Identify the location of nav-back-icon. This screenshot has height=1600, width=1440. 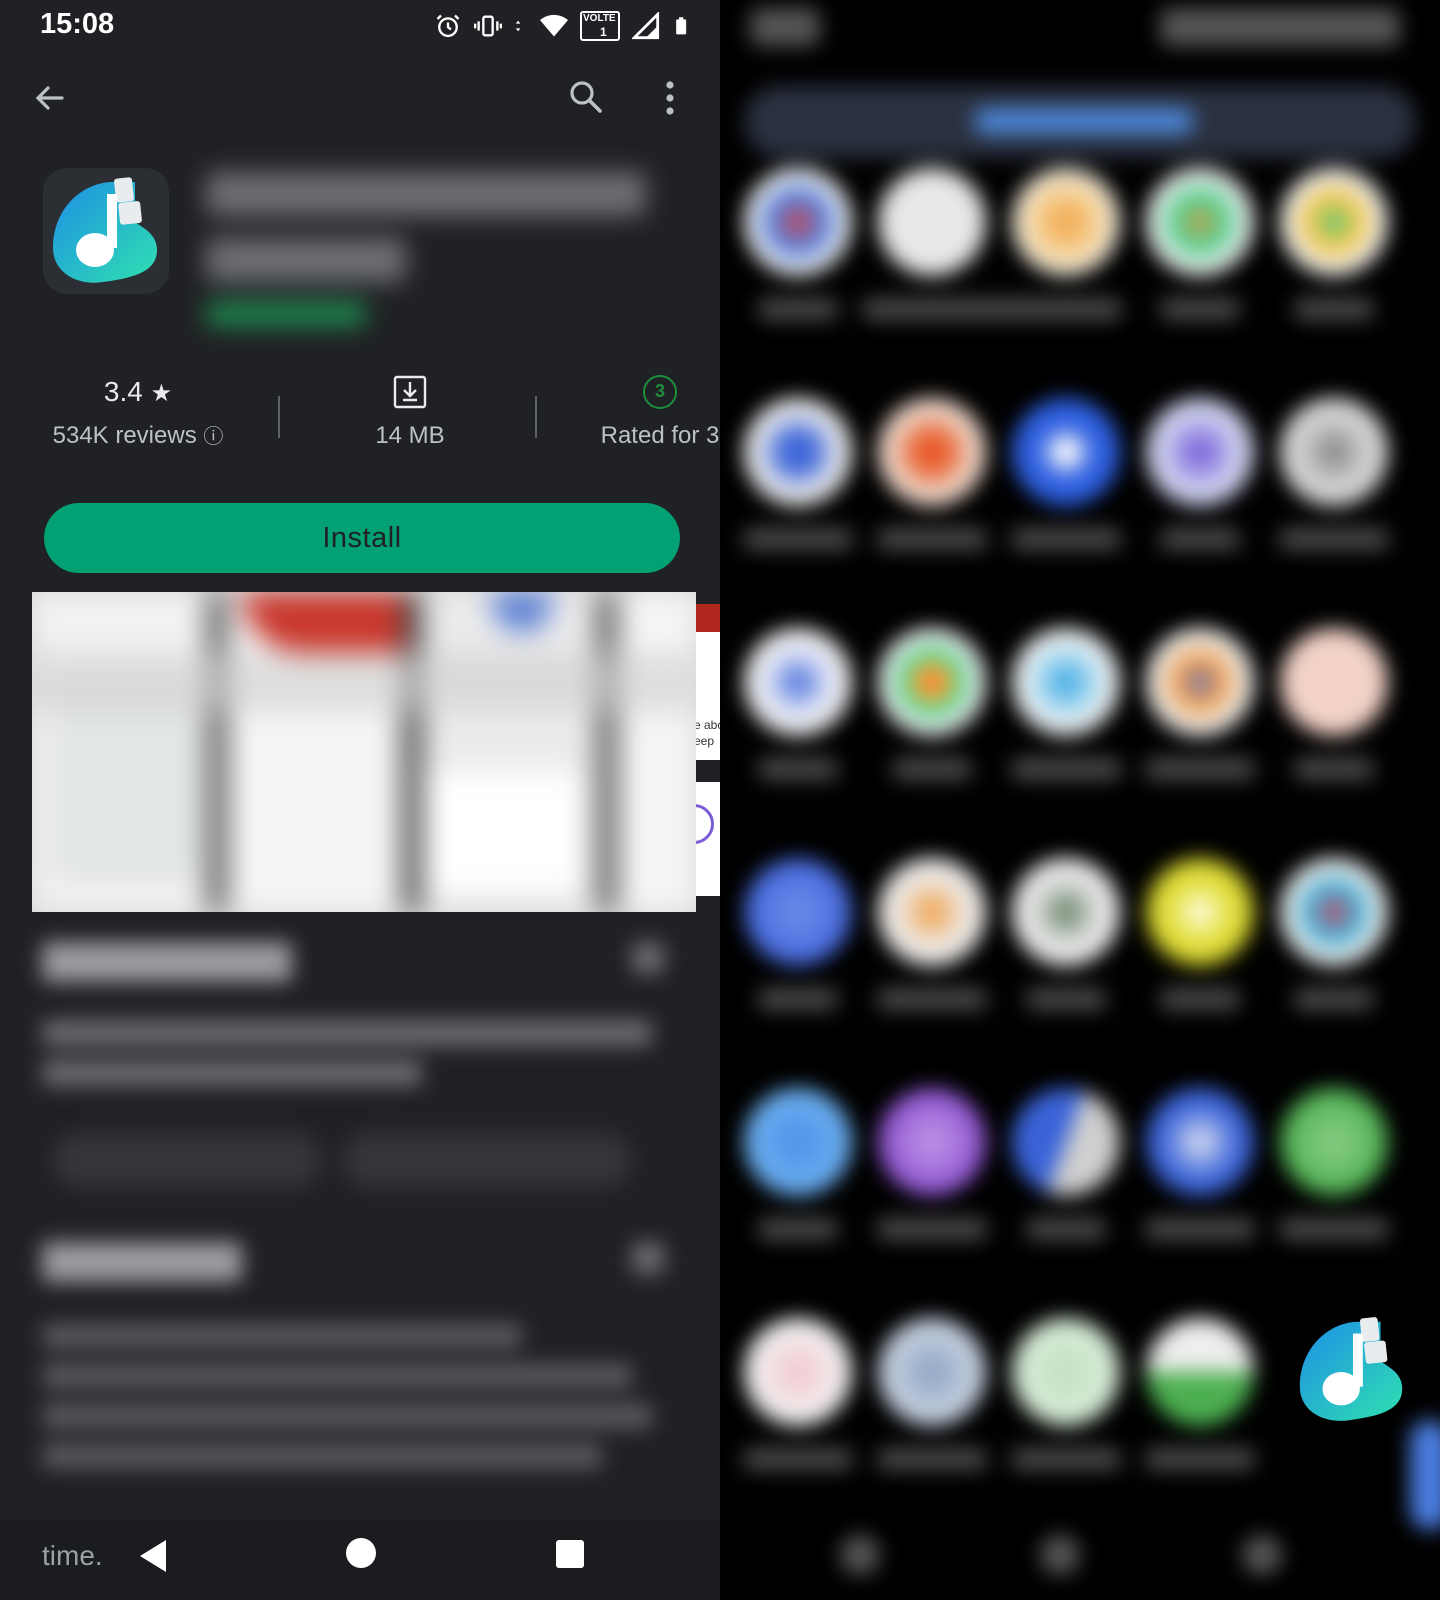
(154, 1556).